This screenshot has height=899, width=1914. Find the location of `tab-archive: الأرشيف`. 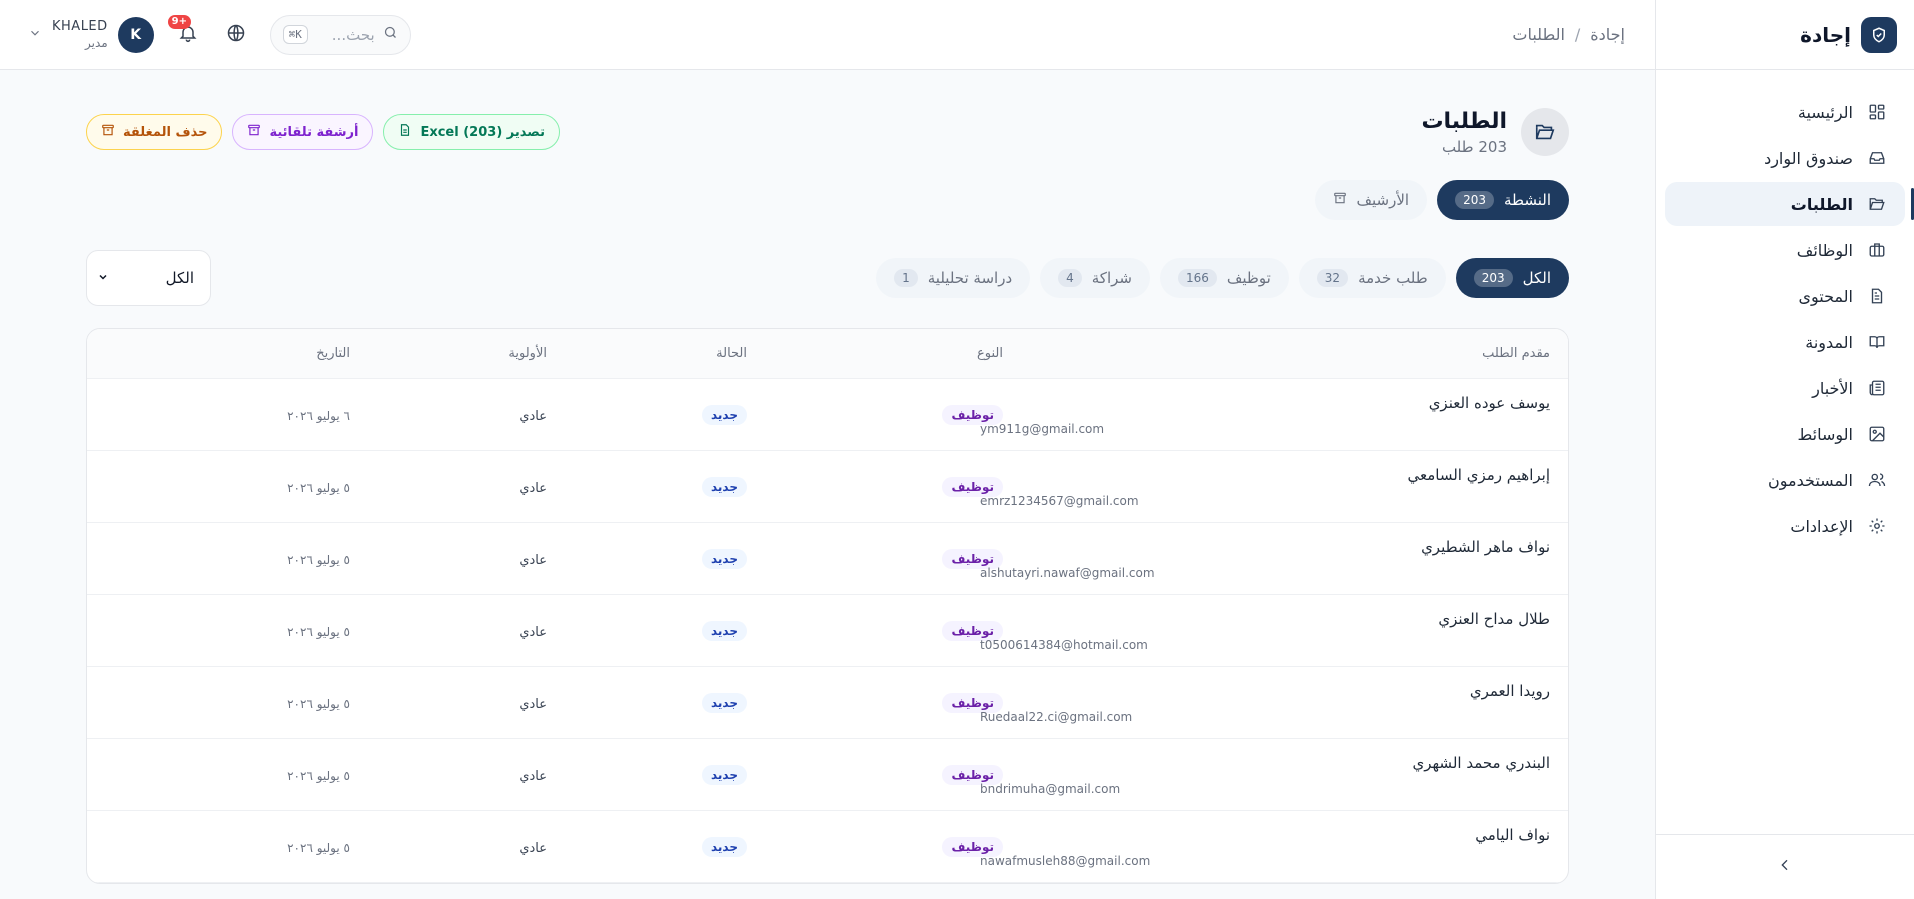

tab-archive: الأرشيف is located at coordinates (1371, 200).